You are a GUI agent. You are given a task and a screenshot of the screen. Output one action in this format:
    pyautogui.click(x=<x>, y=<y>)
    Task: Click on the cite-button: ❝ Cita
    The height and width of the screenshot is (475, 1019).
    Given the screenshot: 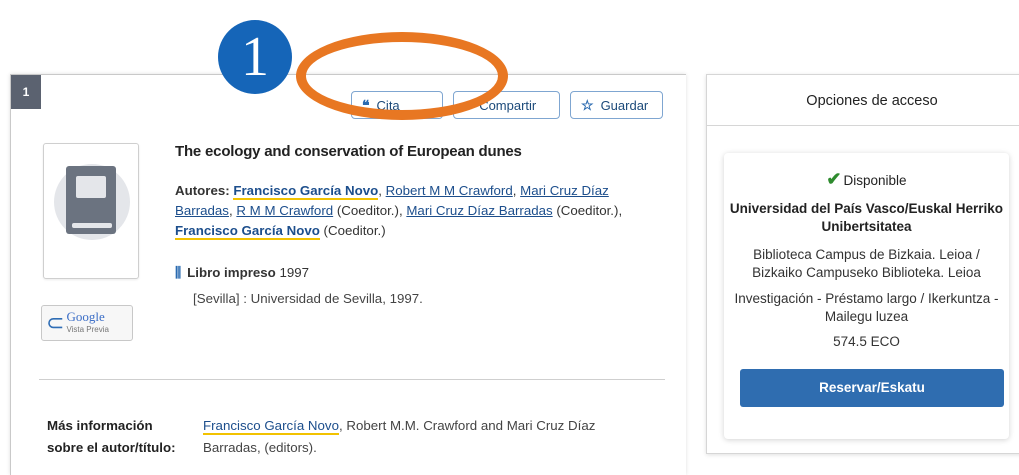 What is the action you would take?
    pyautogui.click(x=397, y=105)
    